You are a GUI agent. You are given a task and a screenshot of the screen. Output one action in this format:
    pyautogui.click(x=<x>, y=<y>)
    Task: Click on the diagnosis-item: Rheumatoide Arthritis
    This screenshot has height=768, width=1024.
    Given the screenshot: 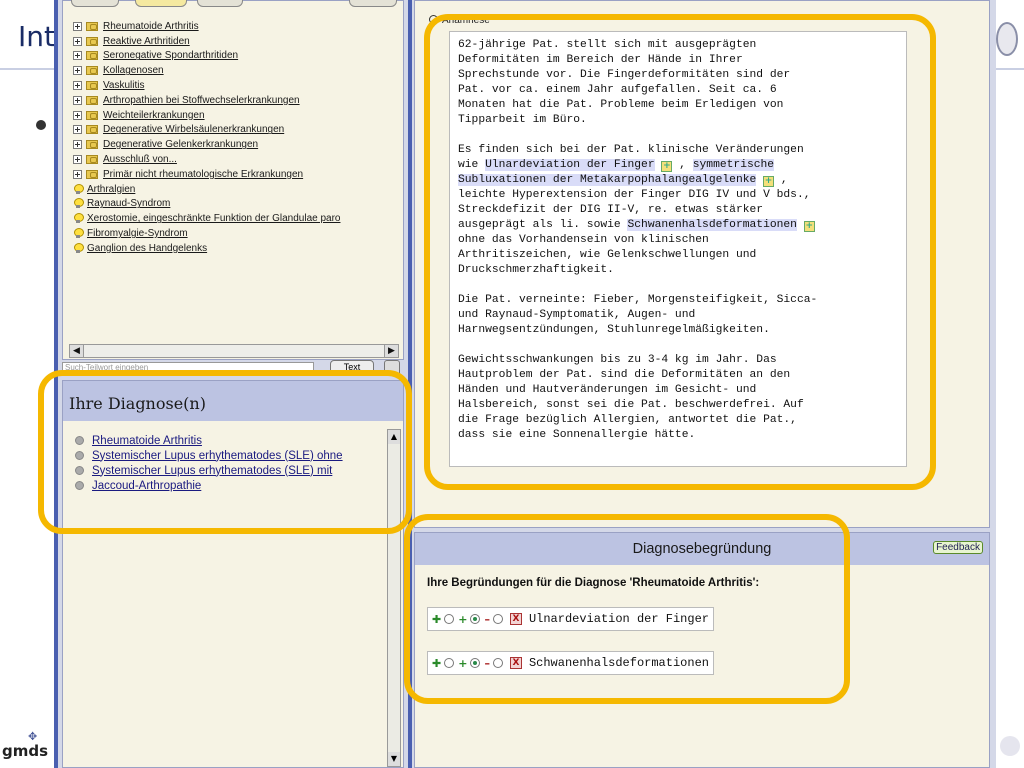 What is the action you would take?
    pyautogui.click(x=235, y=440)
    